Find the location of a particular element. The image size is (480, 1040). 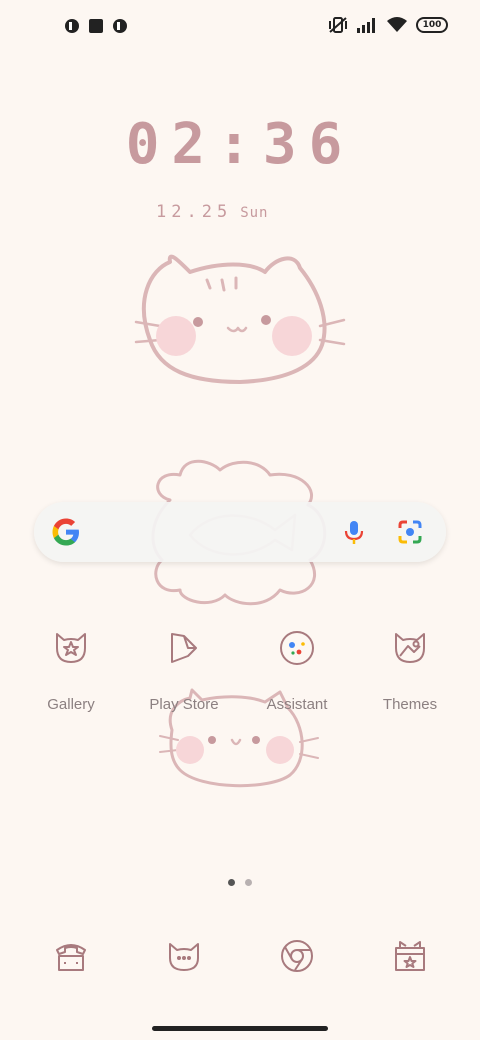

google-search-bar is located at coordinates (240, 532).